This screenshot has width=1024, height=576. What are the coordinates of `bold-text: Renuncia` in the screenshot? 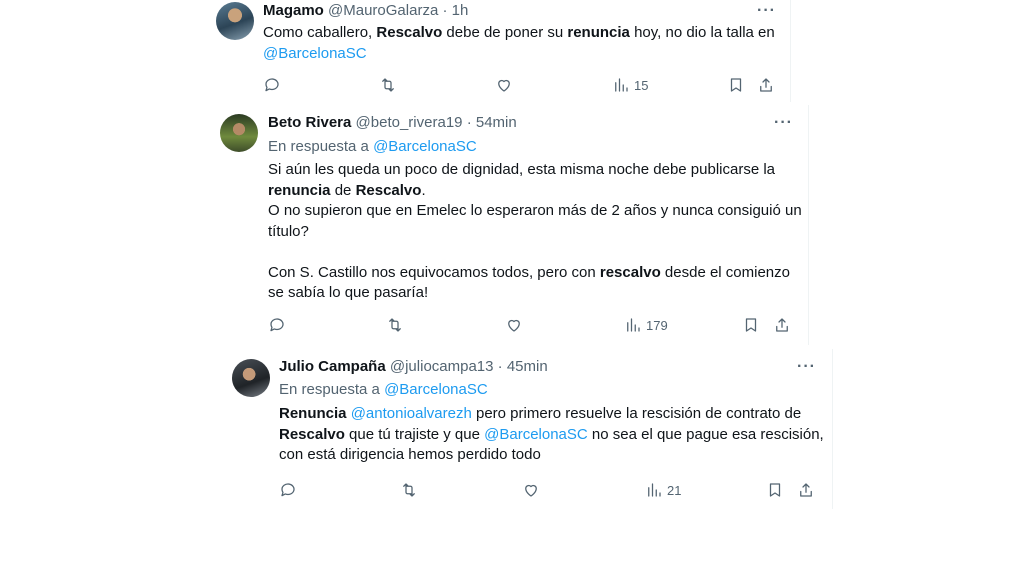 It's located at (313, 413).